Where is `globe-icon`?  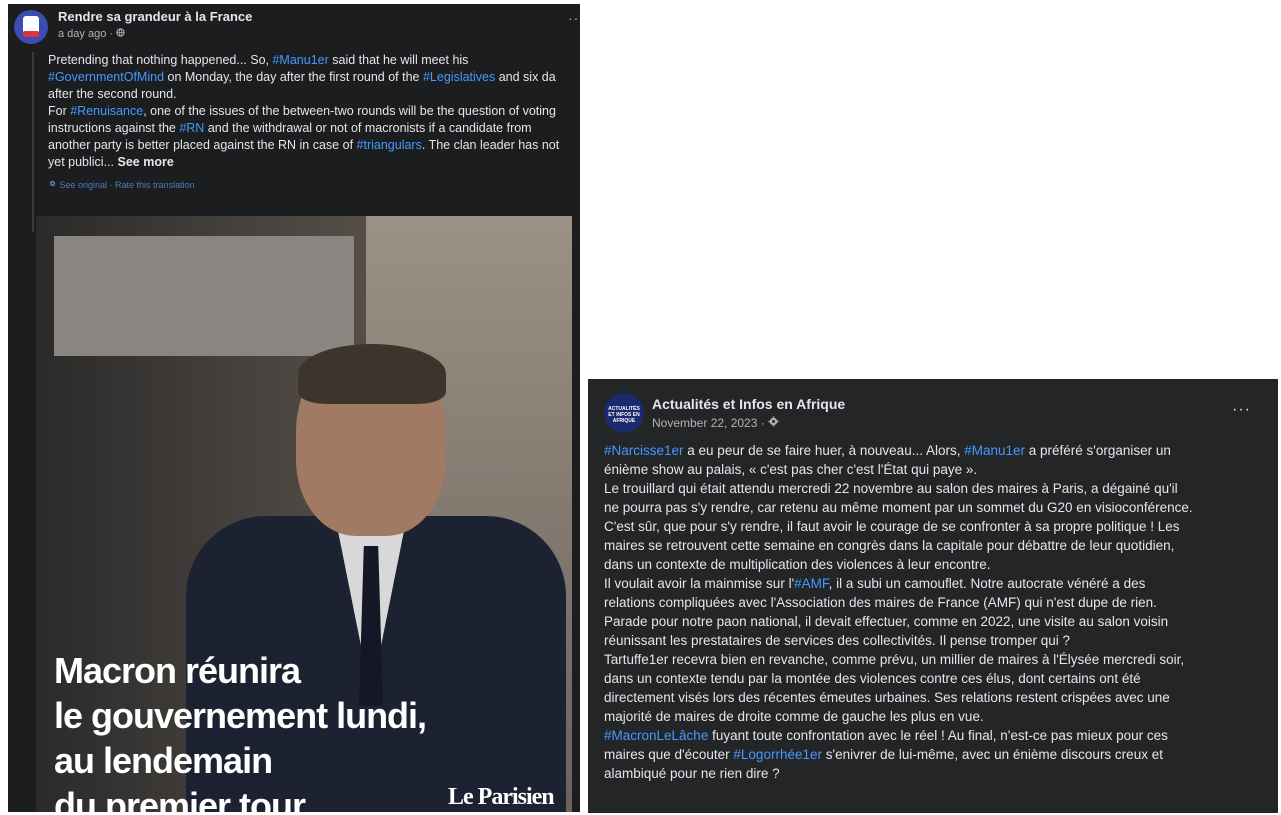 globe-icon is located at coordinates (120, 34).